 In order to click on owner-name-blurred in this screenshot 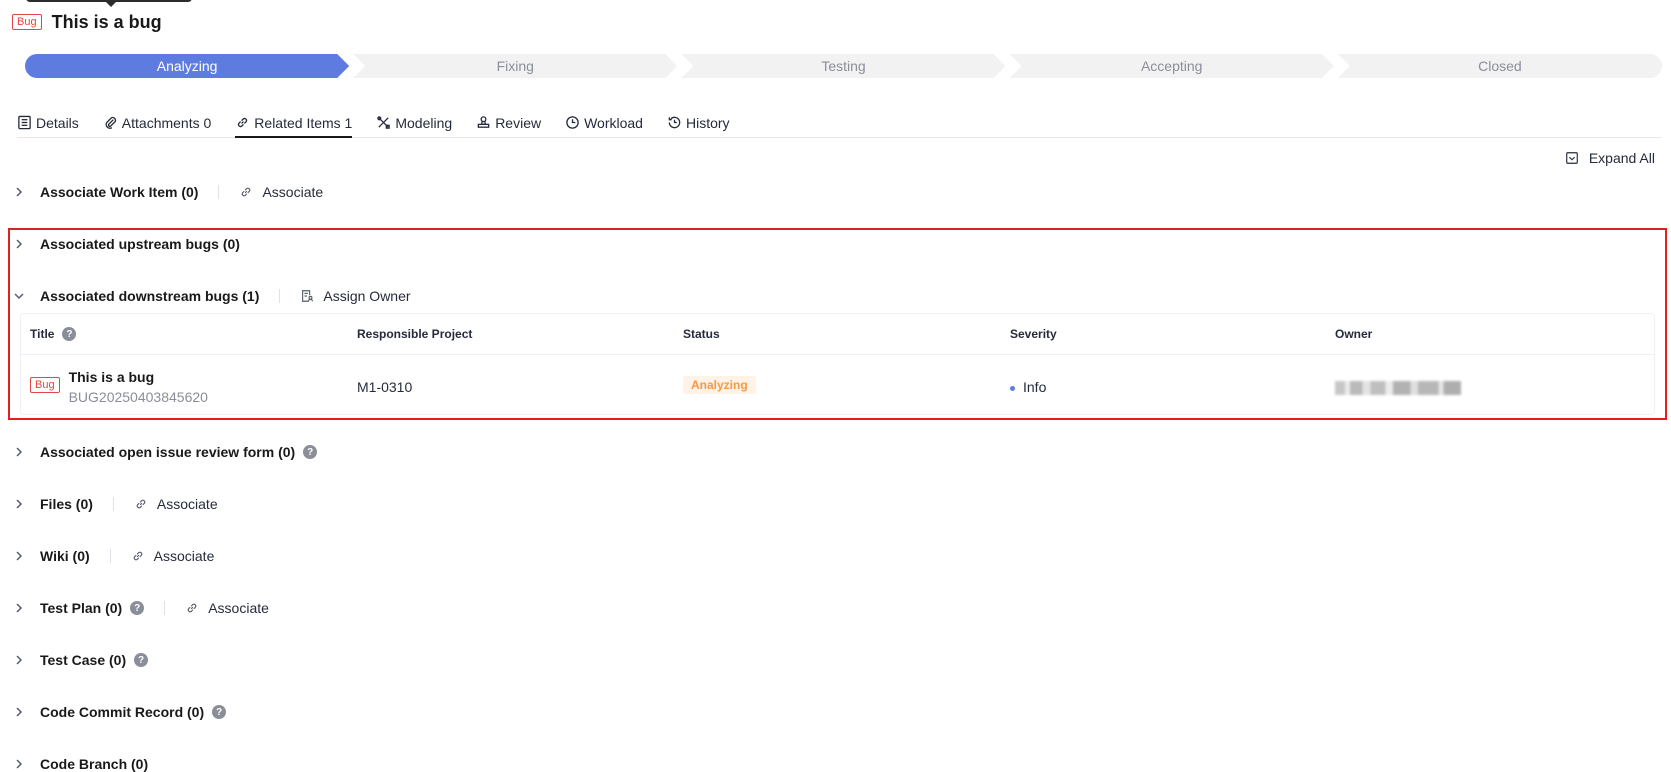, I will do `click(1398, 388)`.